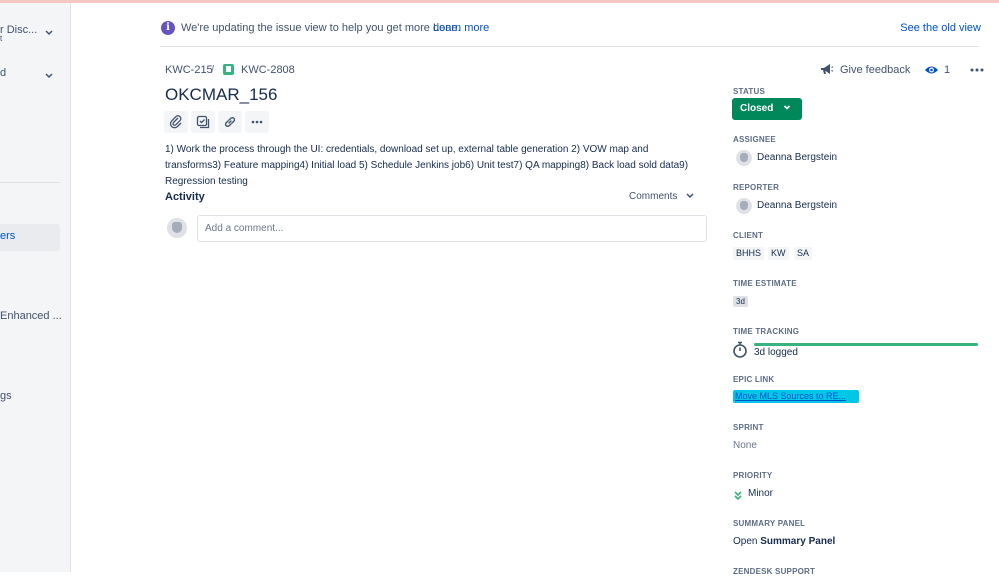  I want to click on time-tracking-label: TIME TRACKING, so click(766, 331).